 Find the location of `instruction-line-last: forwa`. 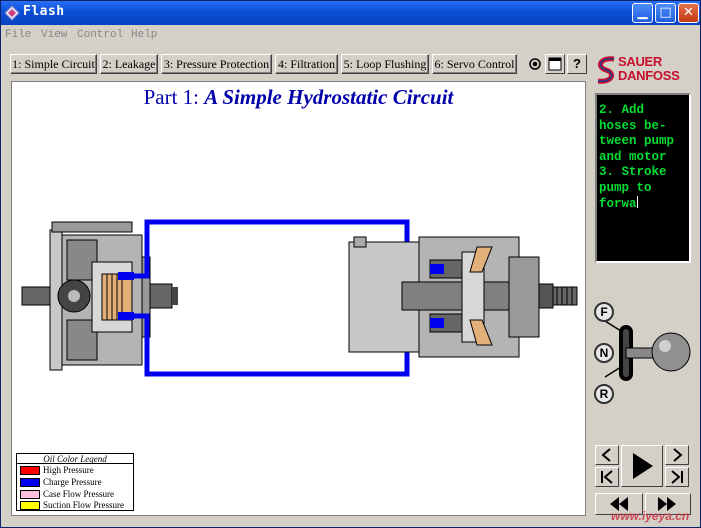

instruction-line-last: forwa is located at coordinates (643, 204).